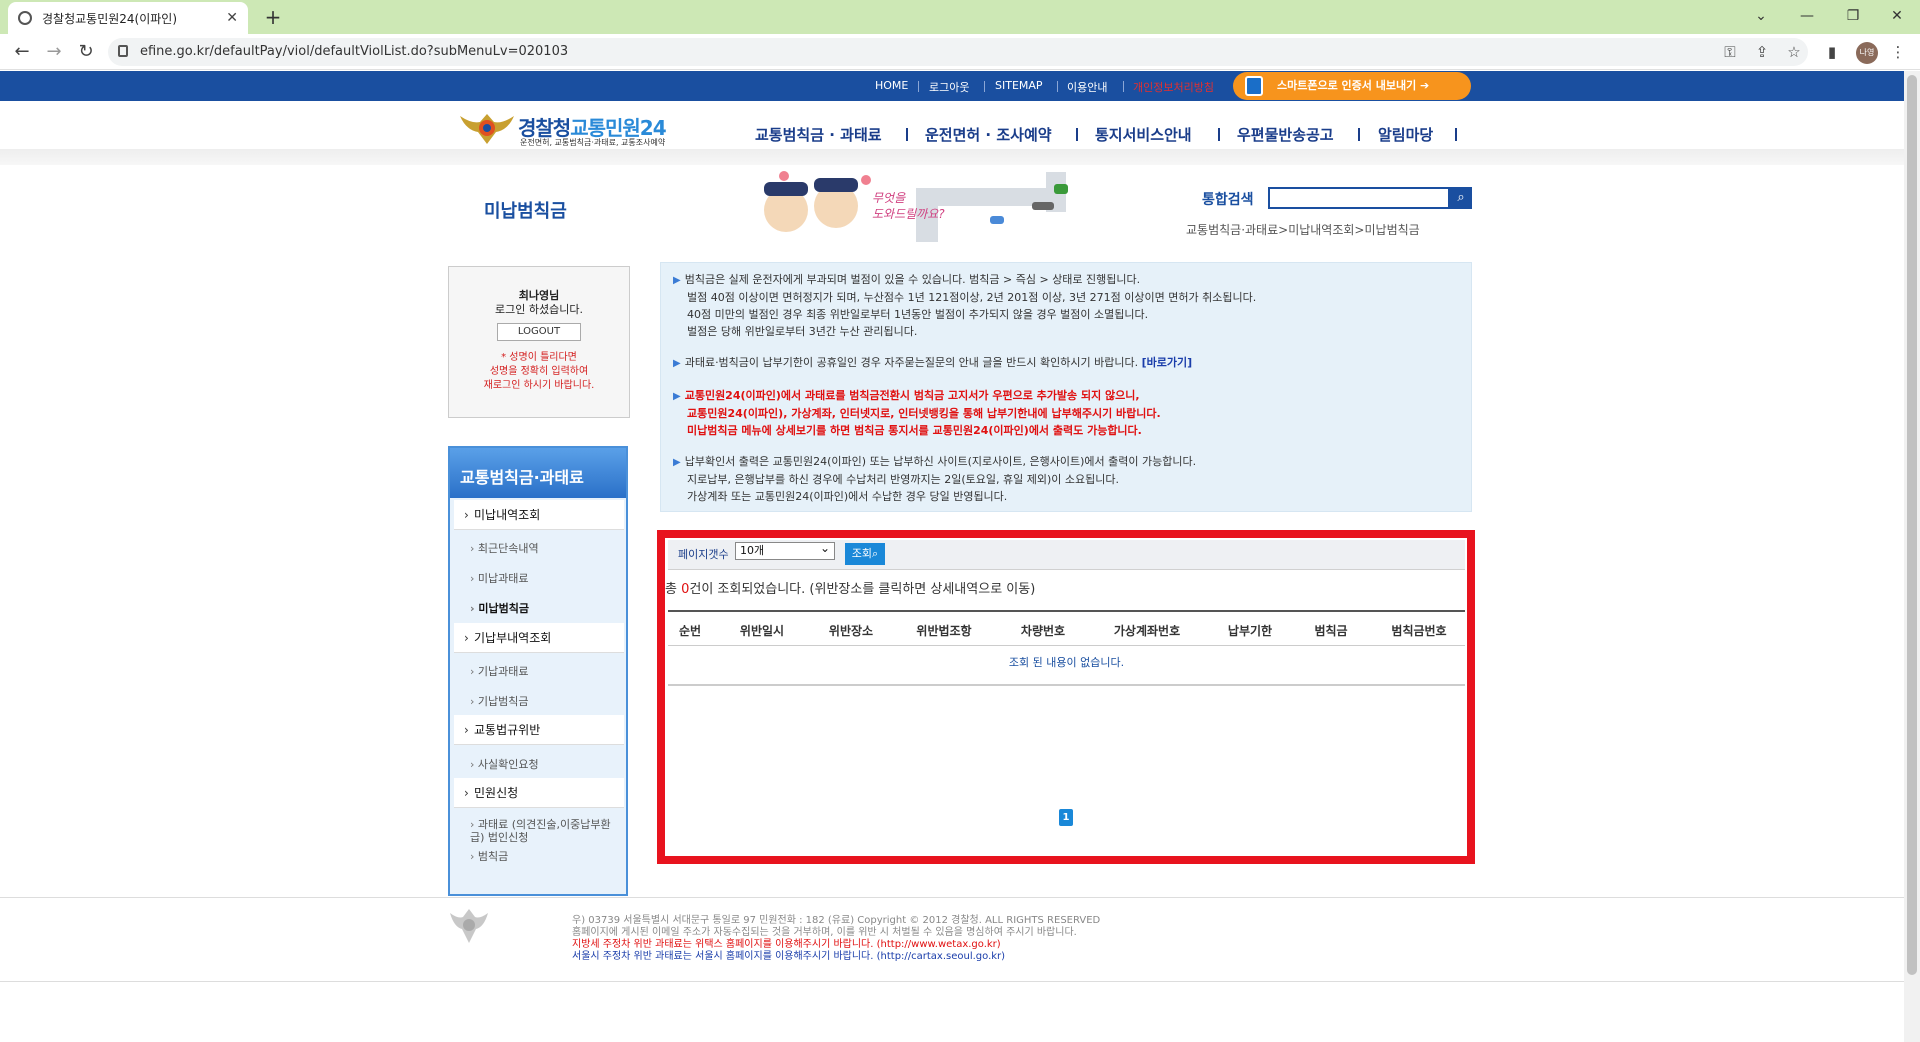  Describe the element at coordinates (539, 515) in the screenshot. I see `sidebar-item-unpaid-inquiry: 미납내역조회` at that location.